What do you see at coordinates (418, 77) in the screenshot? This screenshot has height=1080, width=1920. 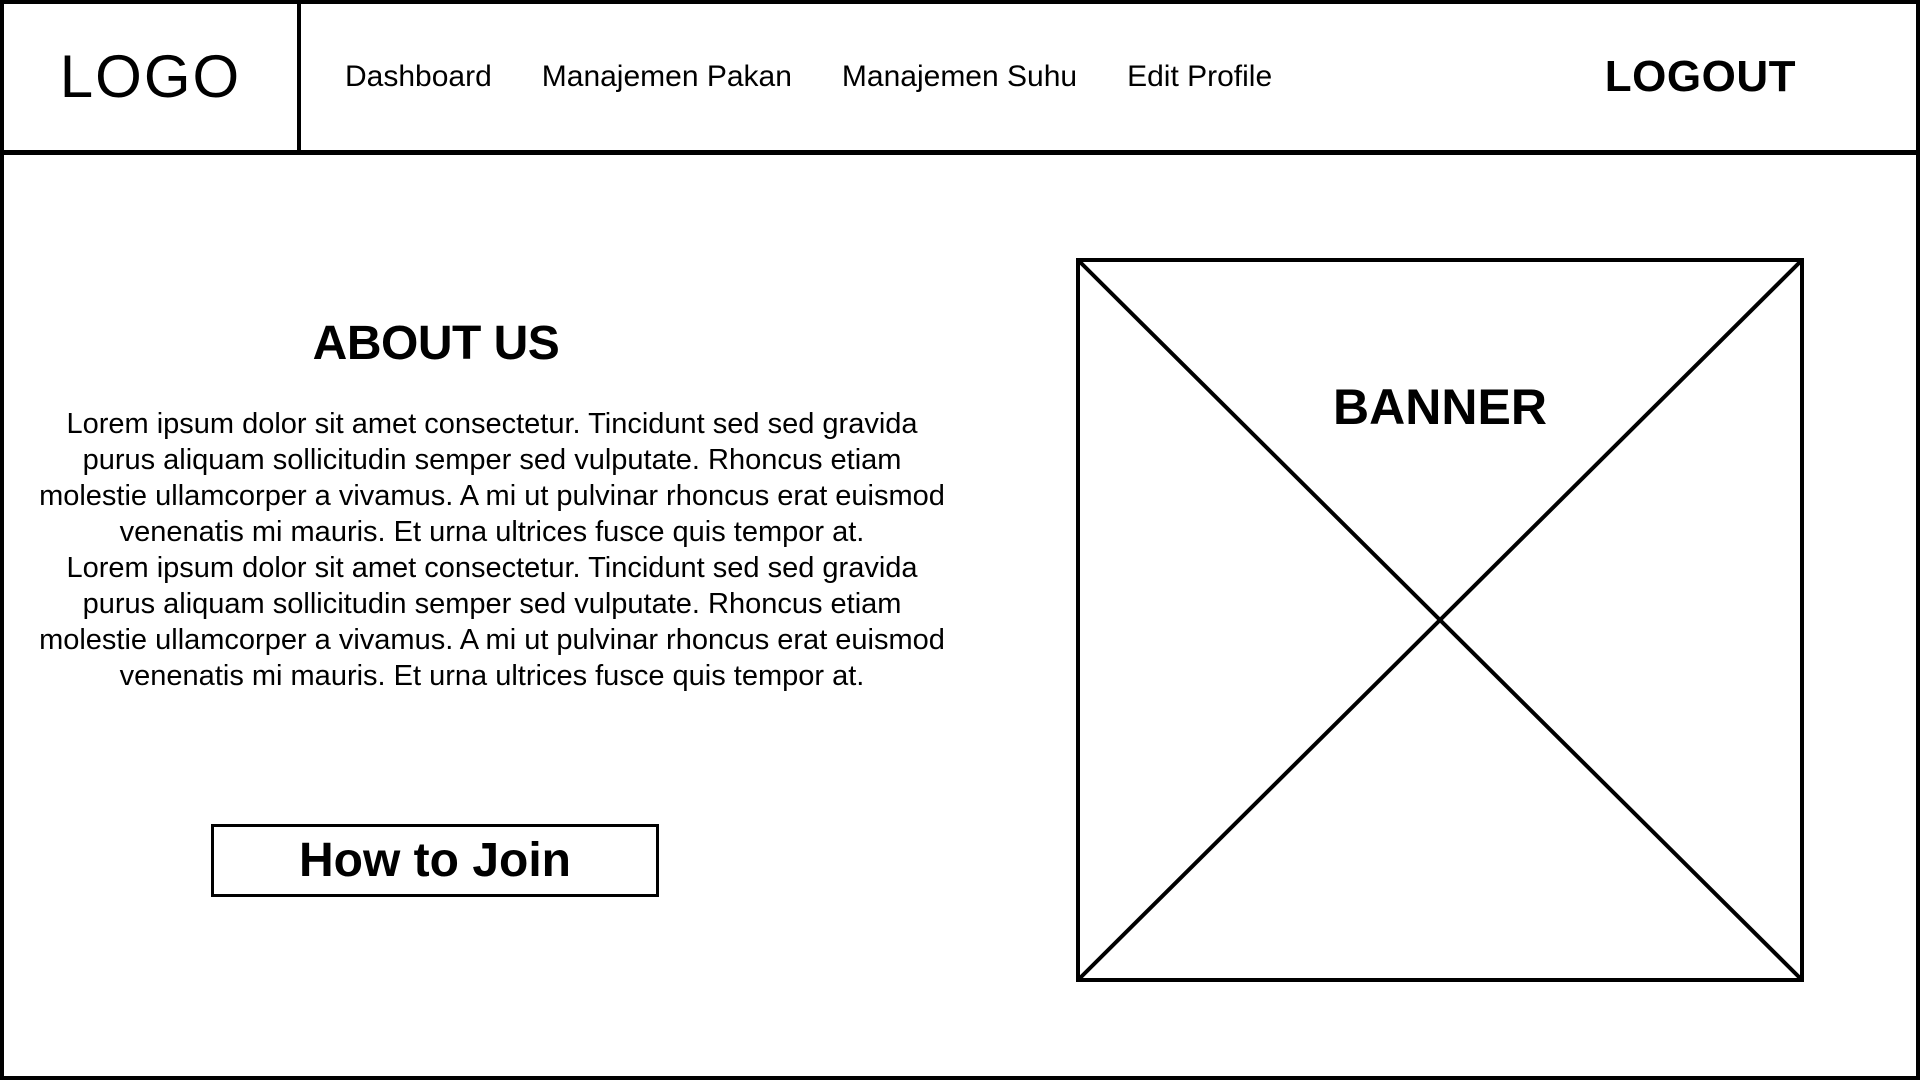 I see `nav-link-dashboard: Dashboard` at bounding box center [418, 77].